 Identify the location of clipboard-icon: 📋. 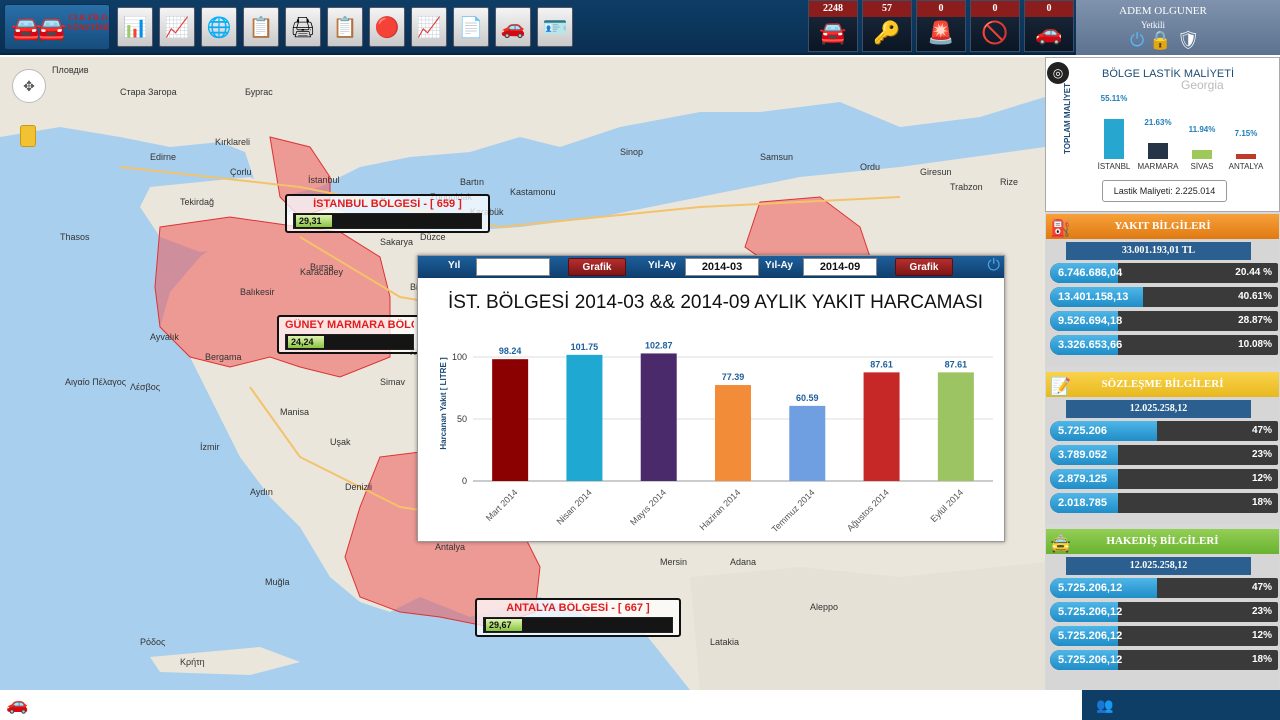
(345, 27).